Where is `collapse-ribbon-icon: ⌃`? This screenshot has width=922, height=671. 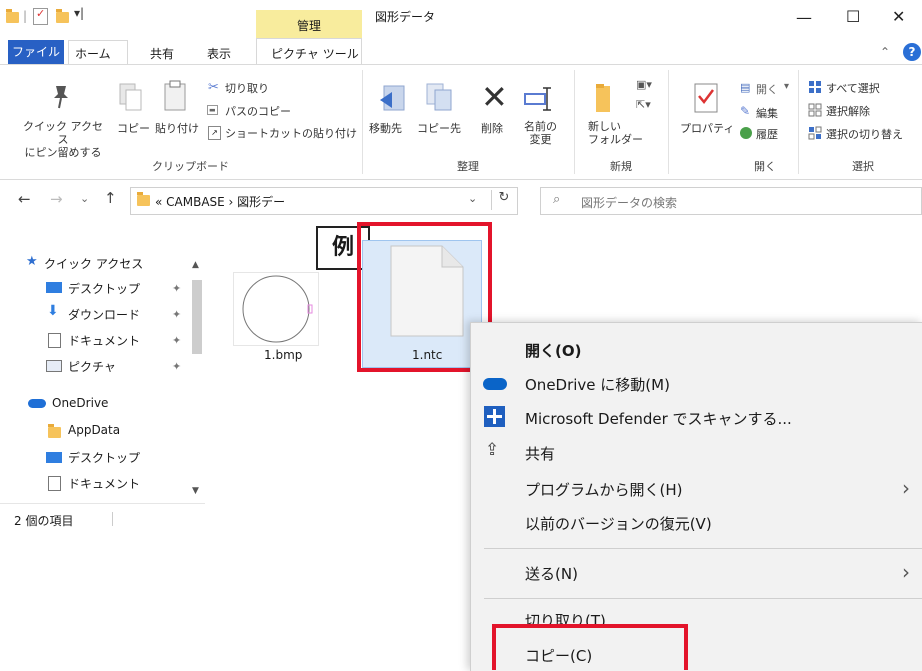 collapse-ribbon-icon: ⌃ is located at coordinates (885, 52).